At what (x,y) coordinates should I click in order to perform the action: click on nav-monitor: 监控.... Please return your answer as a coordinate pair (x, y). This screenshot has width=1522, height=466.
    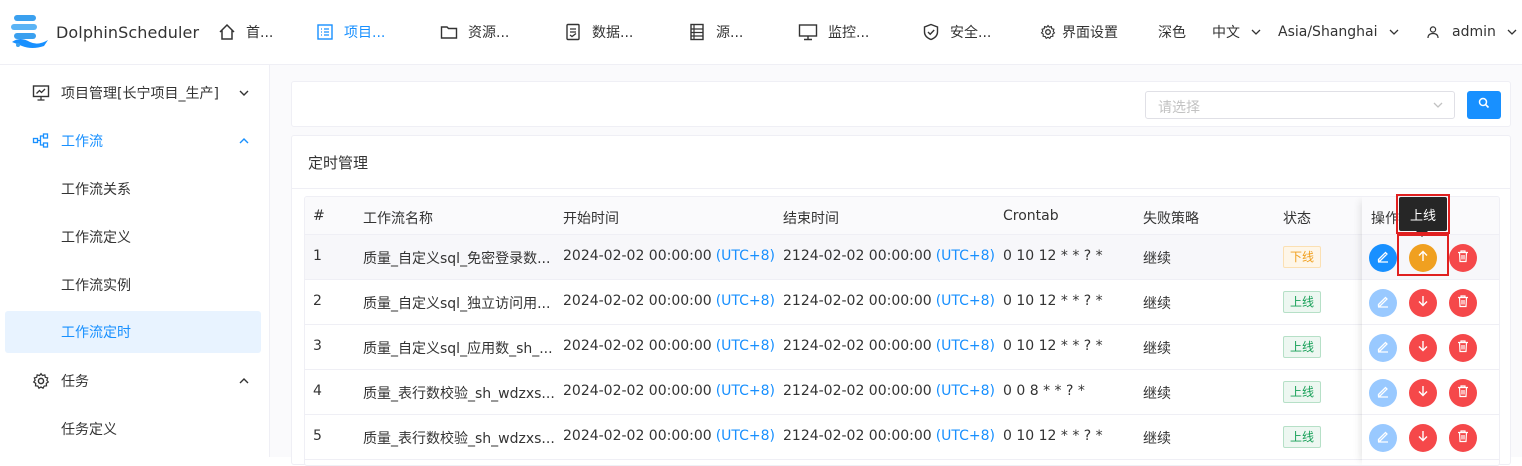
    Looking at the image, I should click on (833, 32).